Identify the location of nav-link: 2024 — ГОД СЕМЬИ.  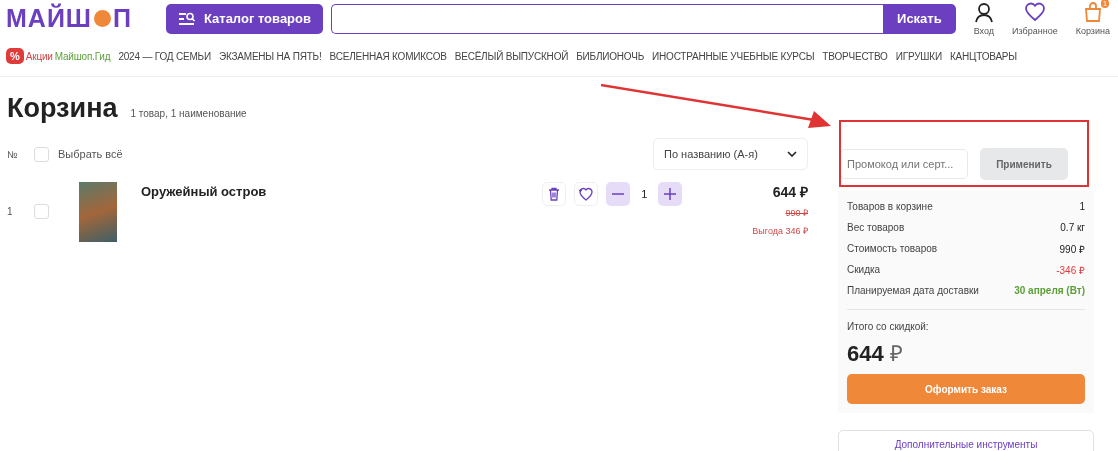
(164, 56).